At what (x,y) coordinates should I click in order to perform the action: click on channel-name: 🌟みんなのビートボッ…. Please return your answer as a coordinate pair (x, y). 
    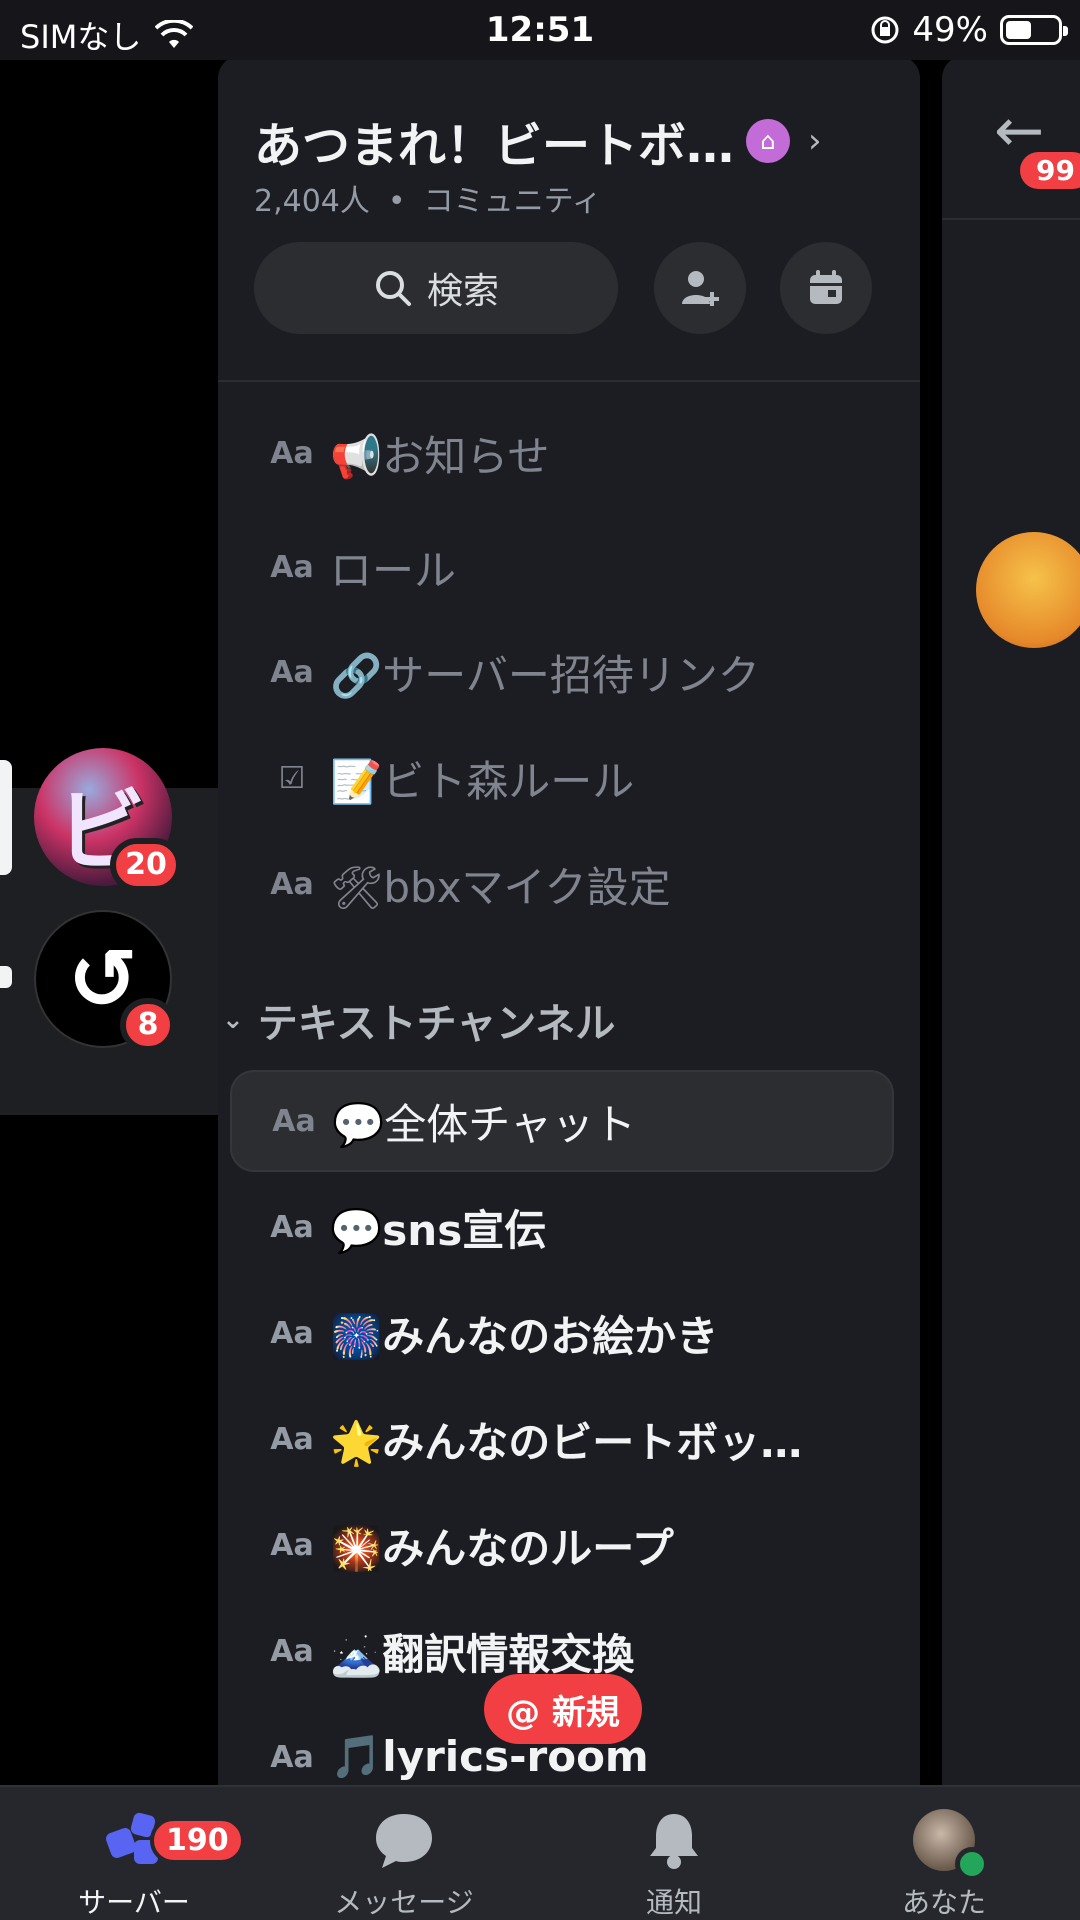
    Looking at the image, I should click on (566, 1442).